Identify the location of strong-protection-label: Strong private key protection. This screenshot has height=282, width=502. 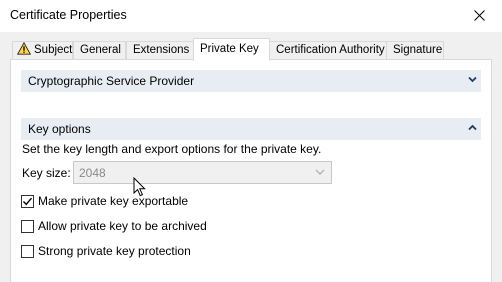
(114, 251).